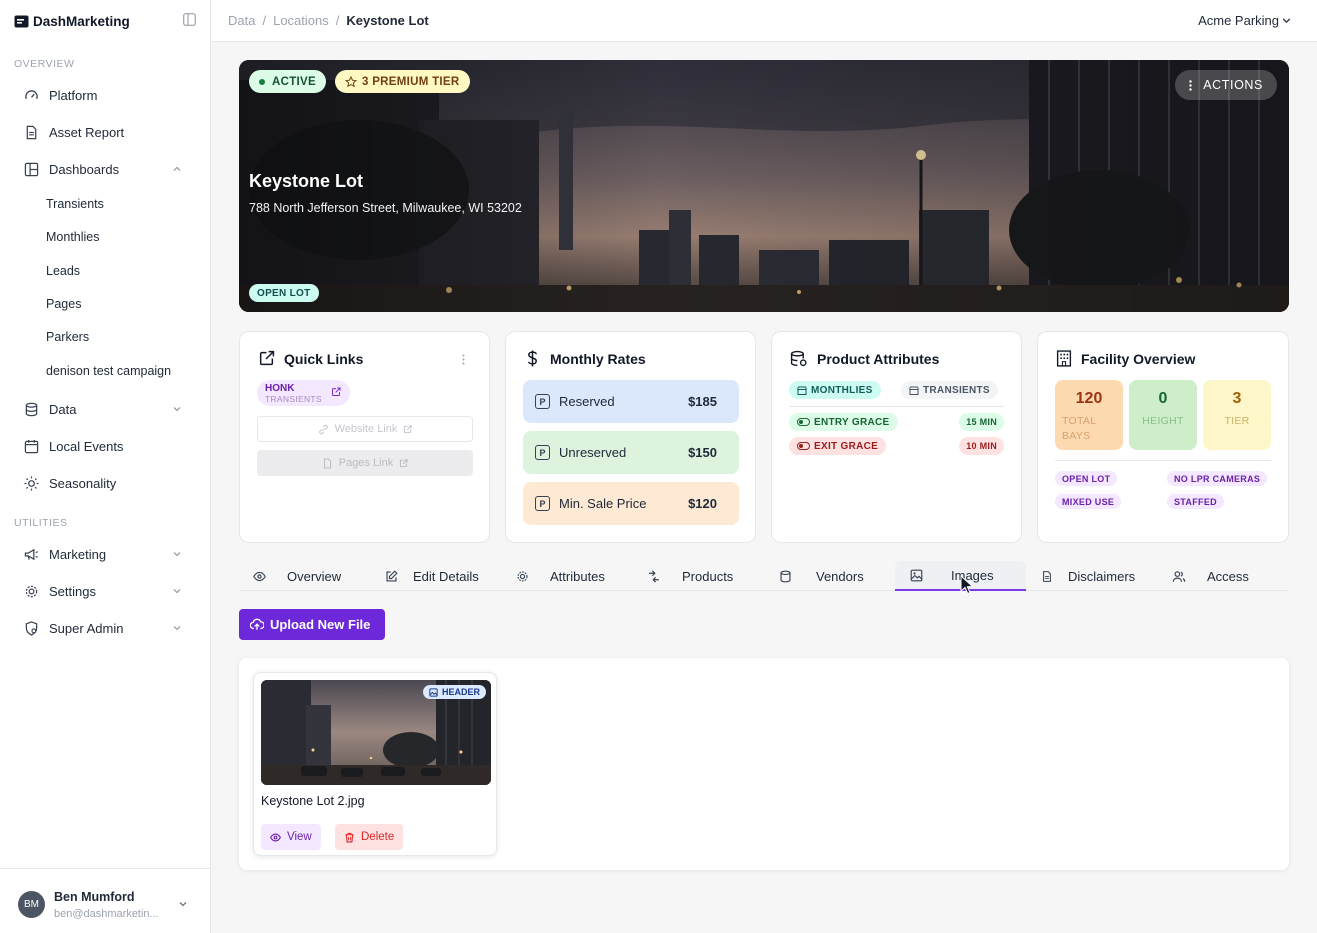 The height and width of the screenshot is (933, 1317). What do you see at coordinates (320, 624) in the screenshot?
I see `upload-label: Upload New File` at bounding box center [320, 624].